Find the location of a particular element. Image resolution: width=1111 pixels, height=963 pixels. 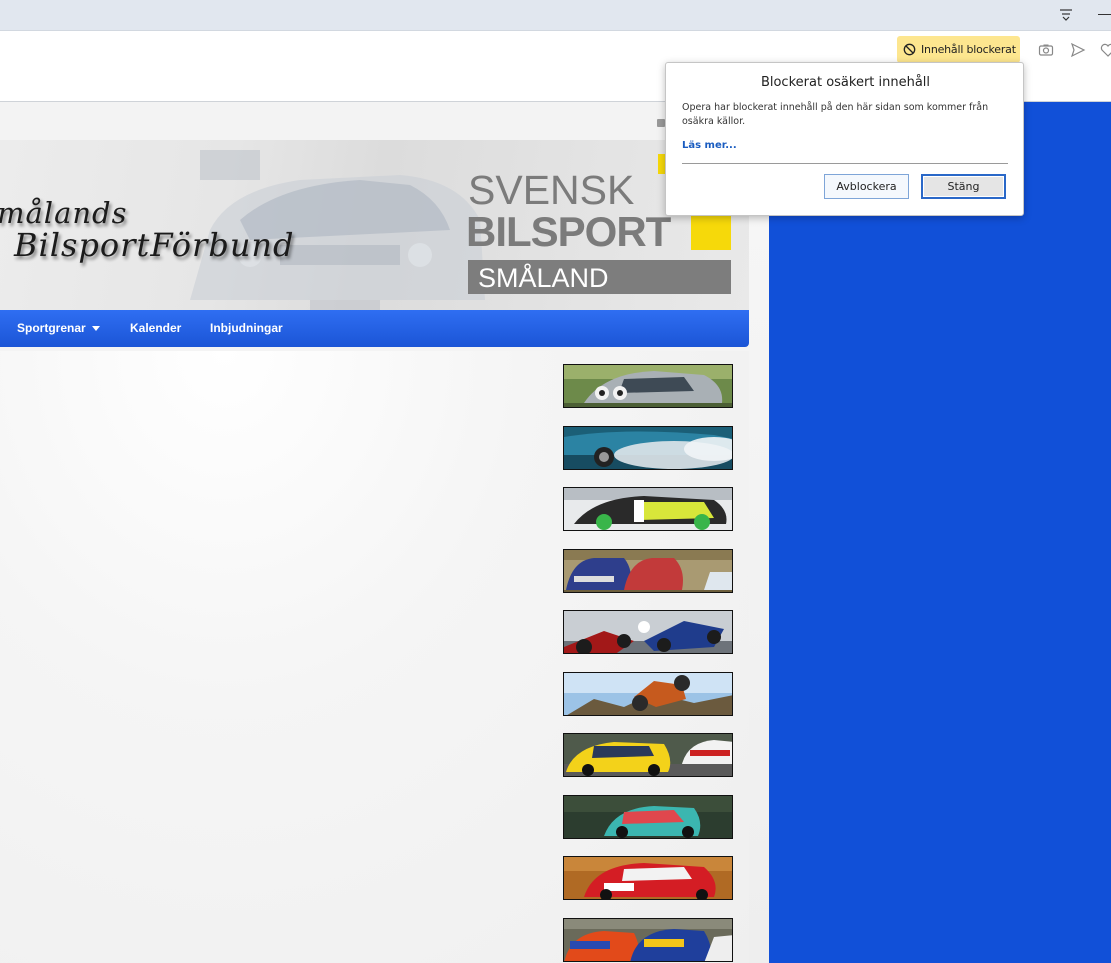

logo-smaland-bar: SMÅLAND is located at coordinates (599, 277).